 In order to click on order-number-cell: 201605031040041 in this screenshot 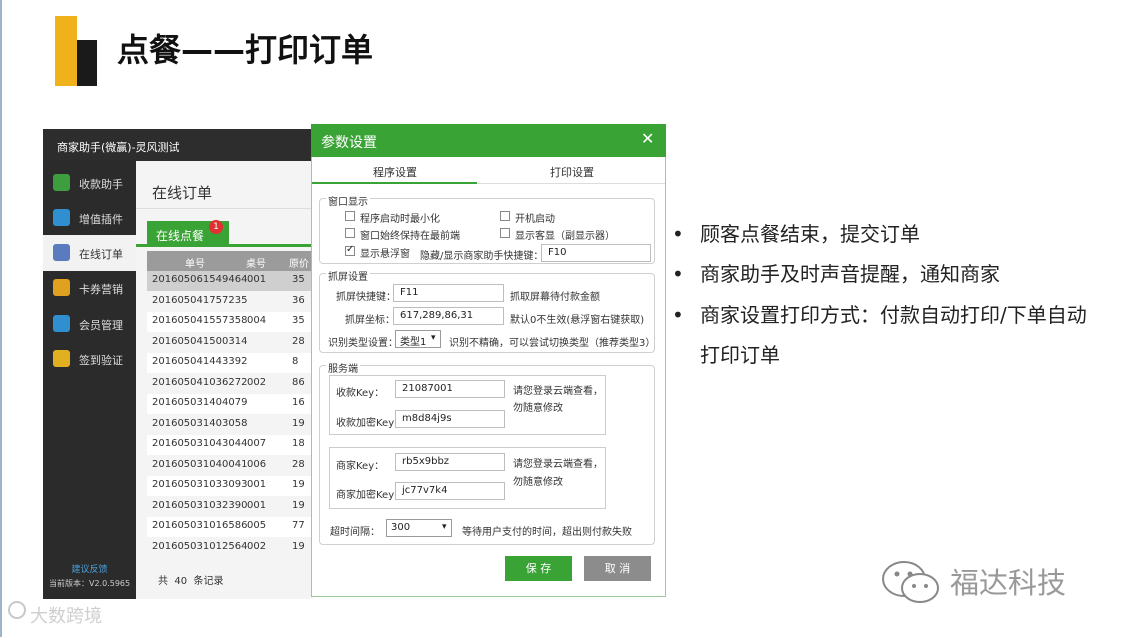, I will do `click(200, 464)`.